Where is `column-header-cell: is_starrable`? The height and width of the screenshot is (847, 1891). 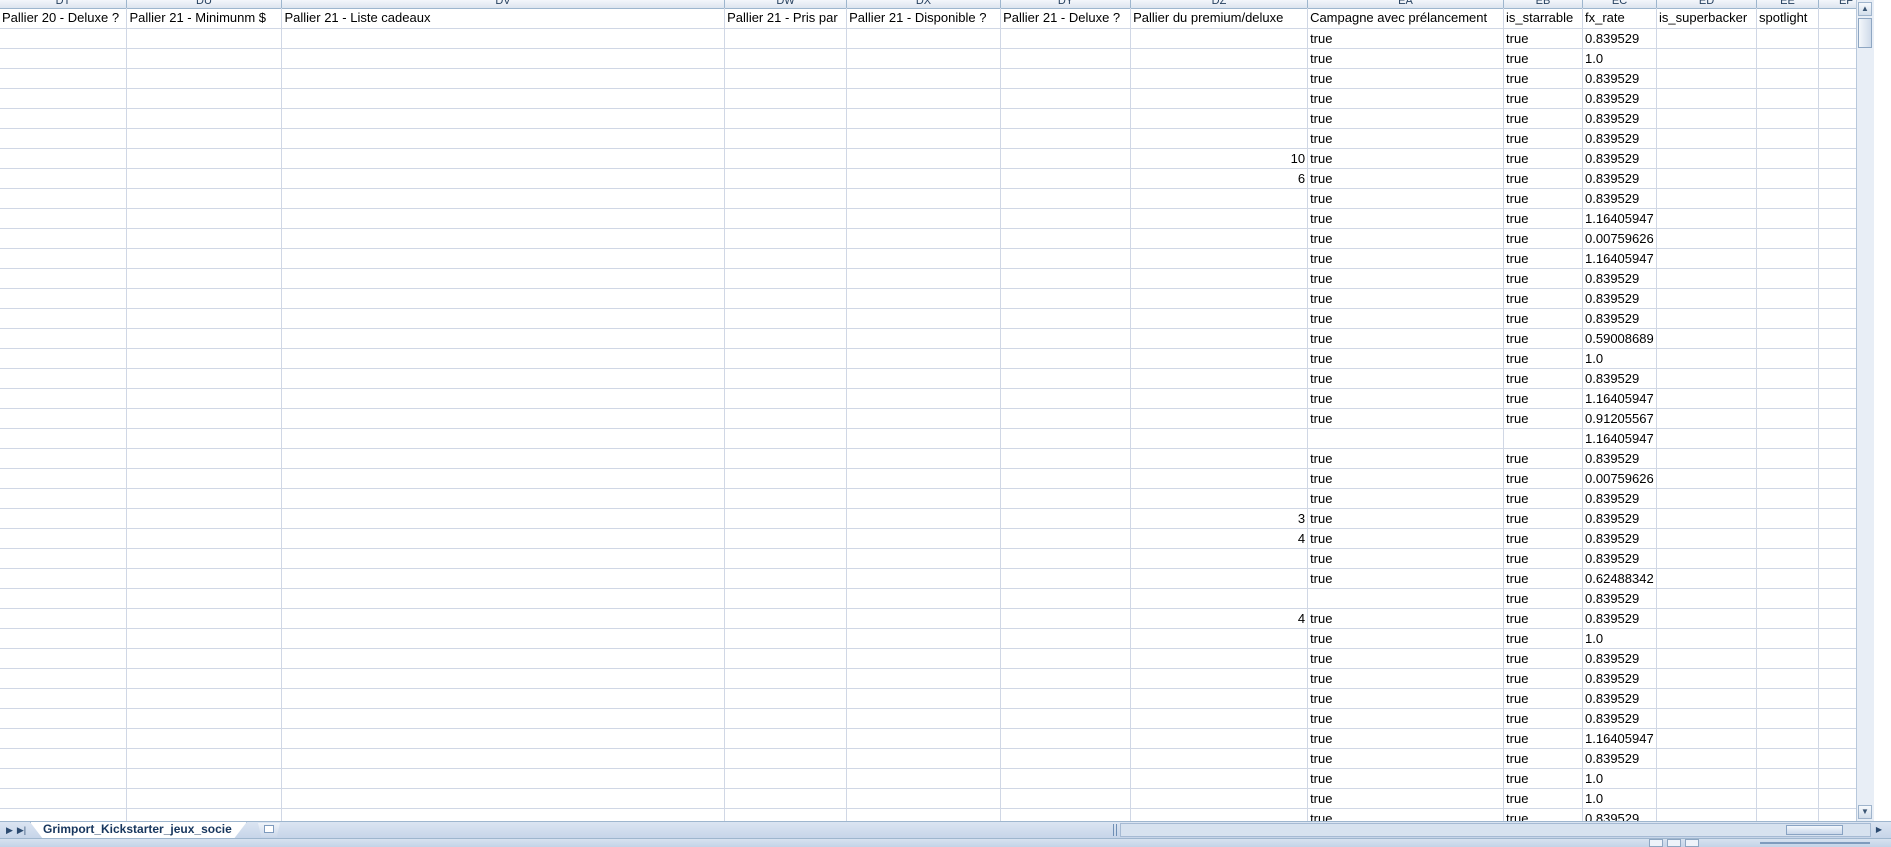 column-header-cell: is_starrable is located at coordinates (1543, 18).